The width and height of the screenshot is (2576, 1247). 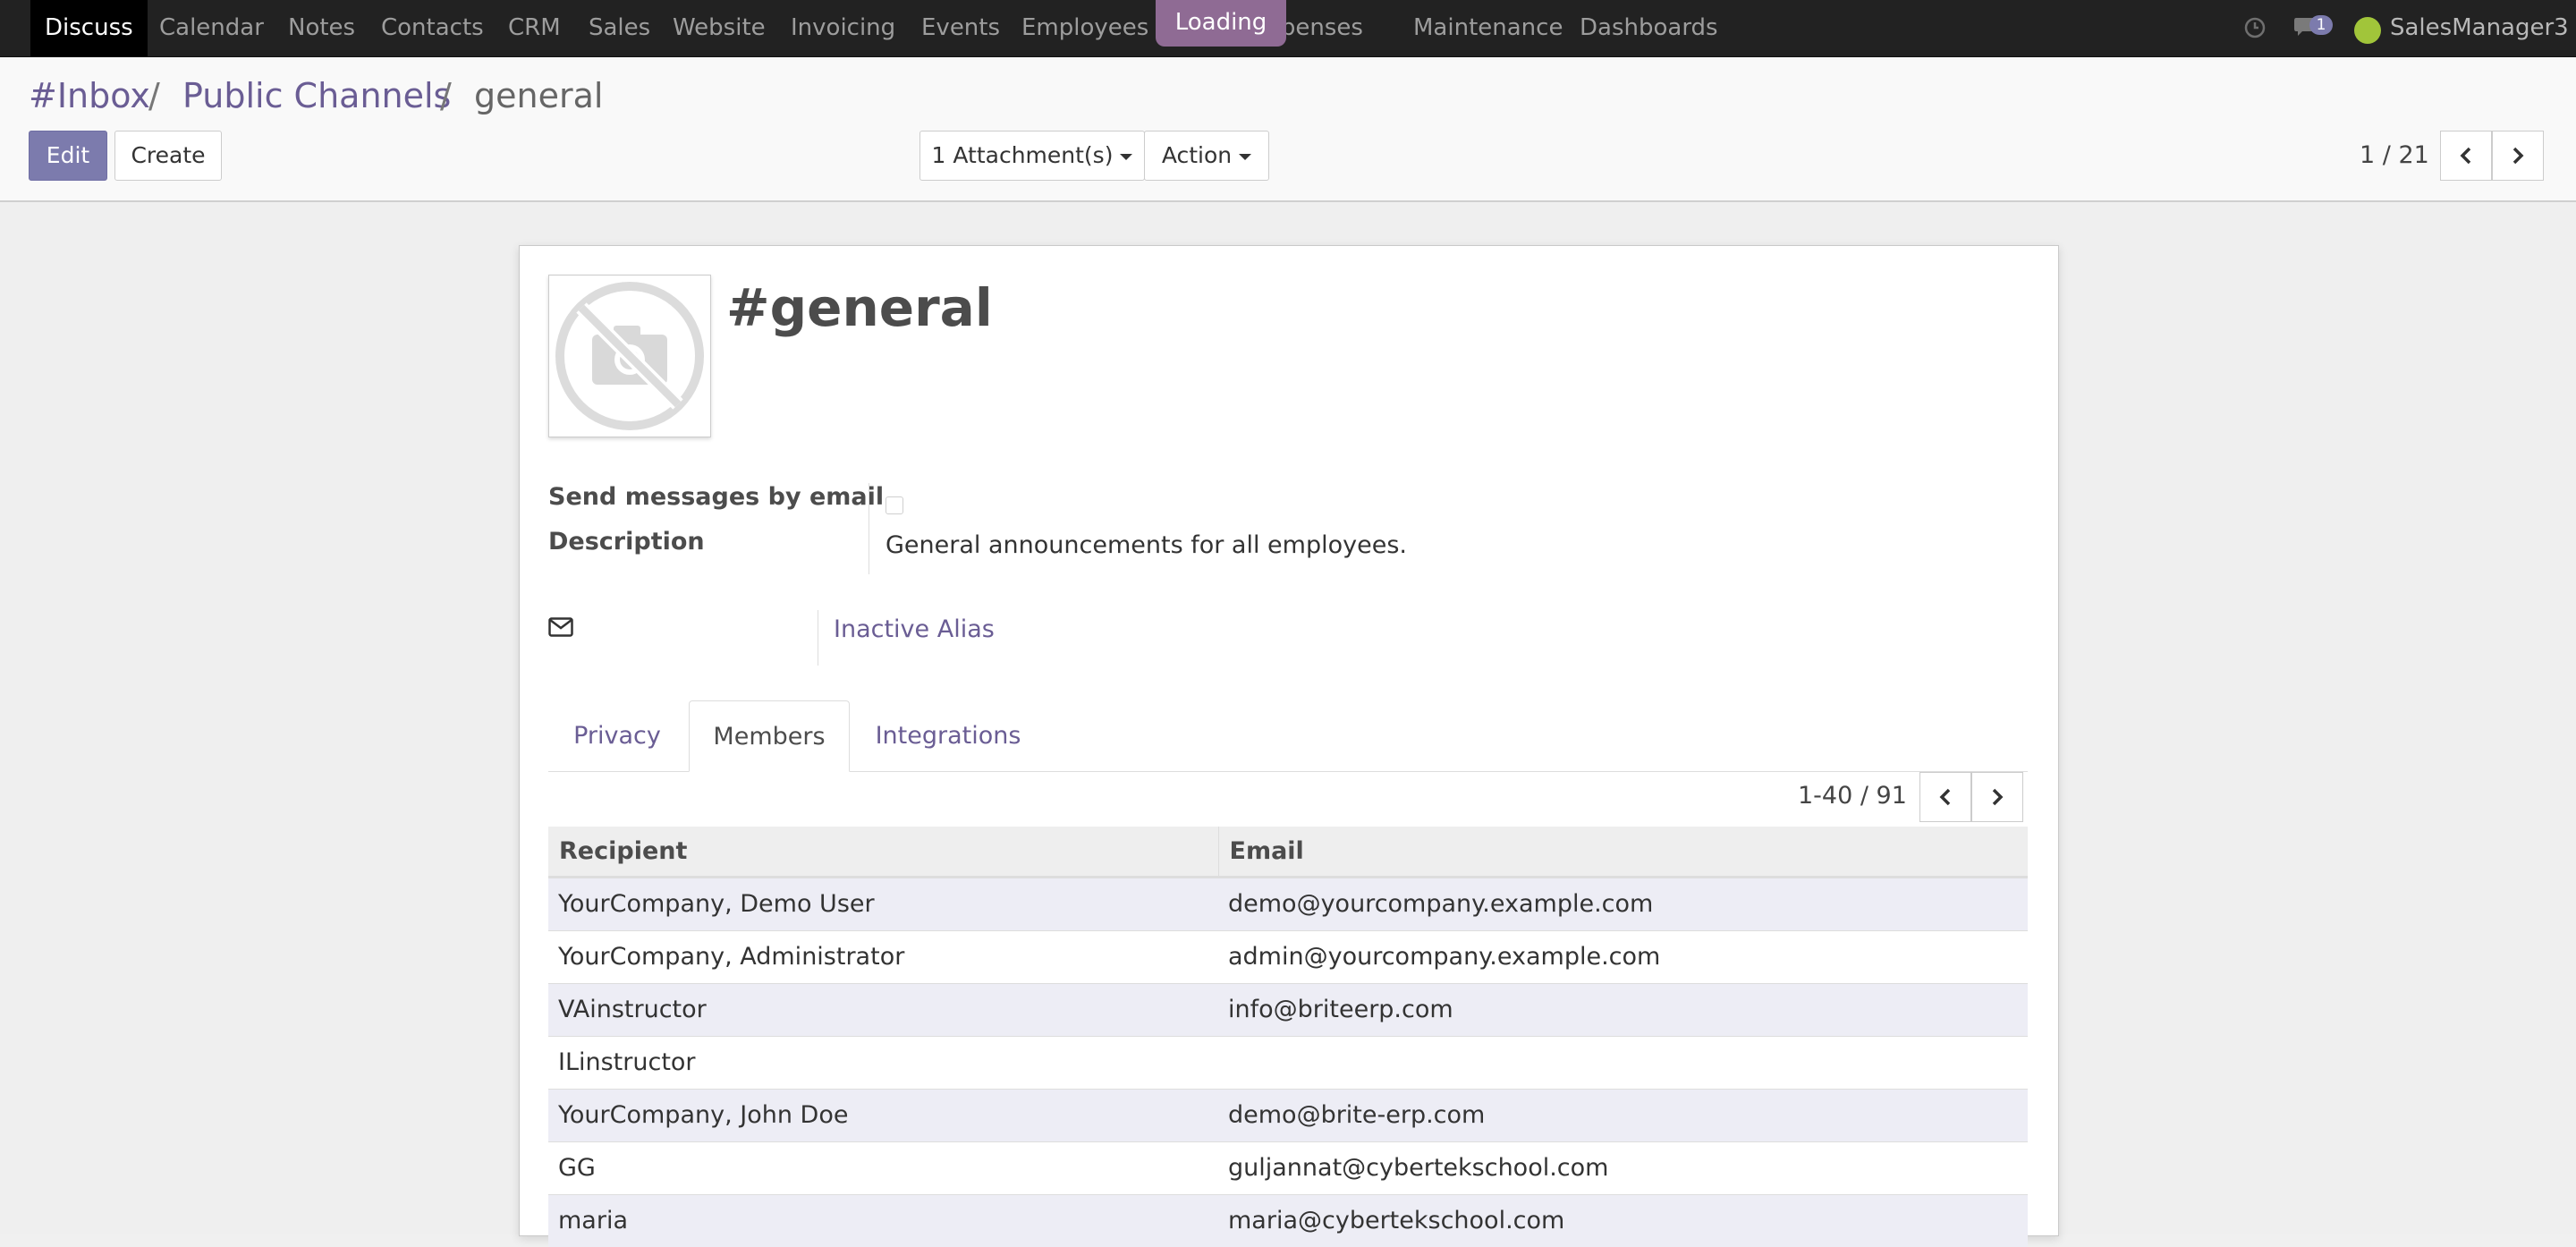 I want to click on action-dropdown: Action, so click(x=1206, y=156).